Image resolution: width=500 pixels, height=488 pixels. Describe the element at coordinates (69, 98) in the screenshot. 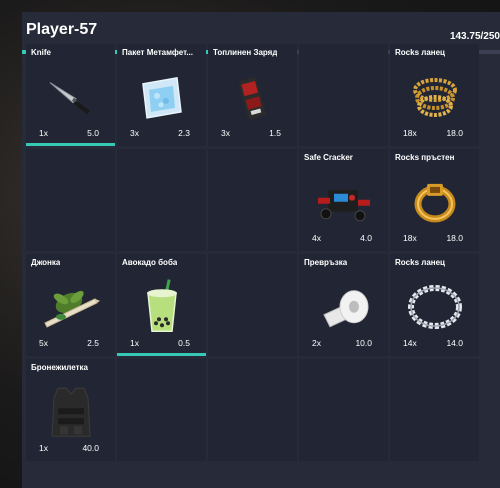

I see `knife-icon` at that location.